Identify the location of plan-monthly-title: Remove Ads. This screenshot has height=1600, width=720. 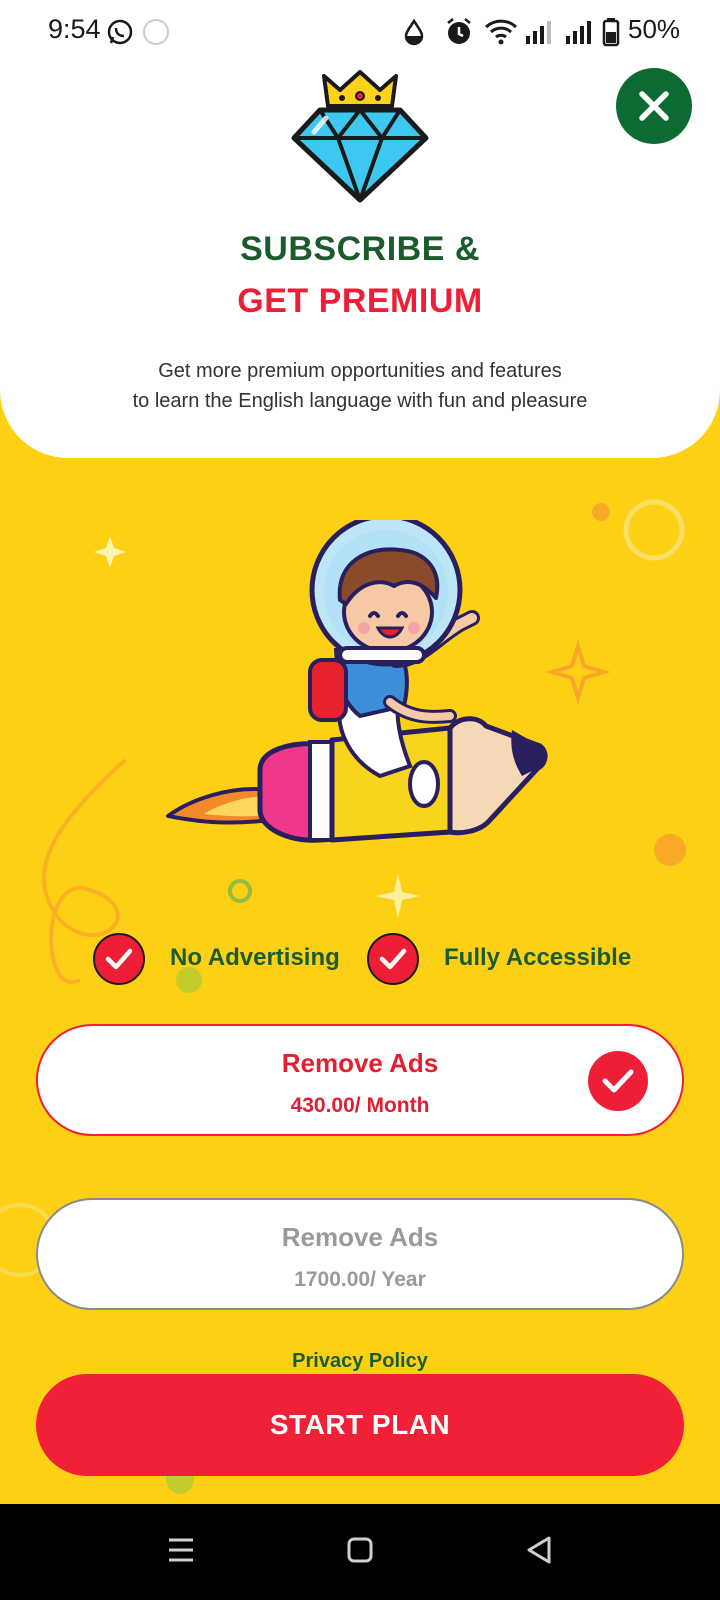
(360, 1063).